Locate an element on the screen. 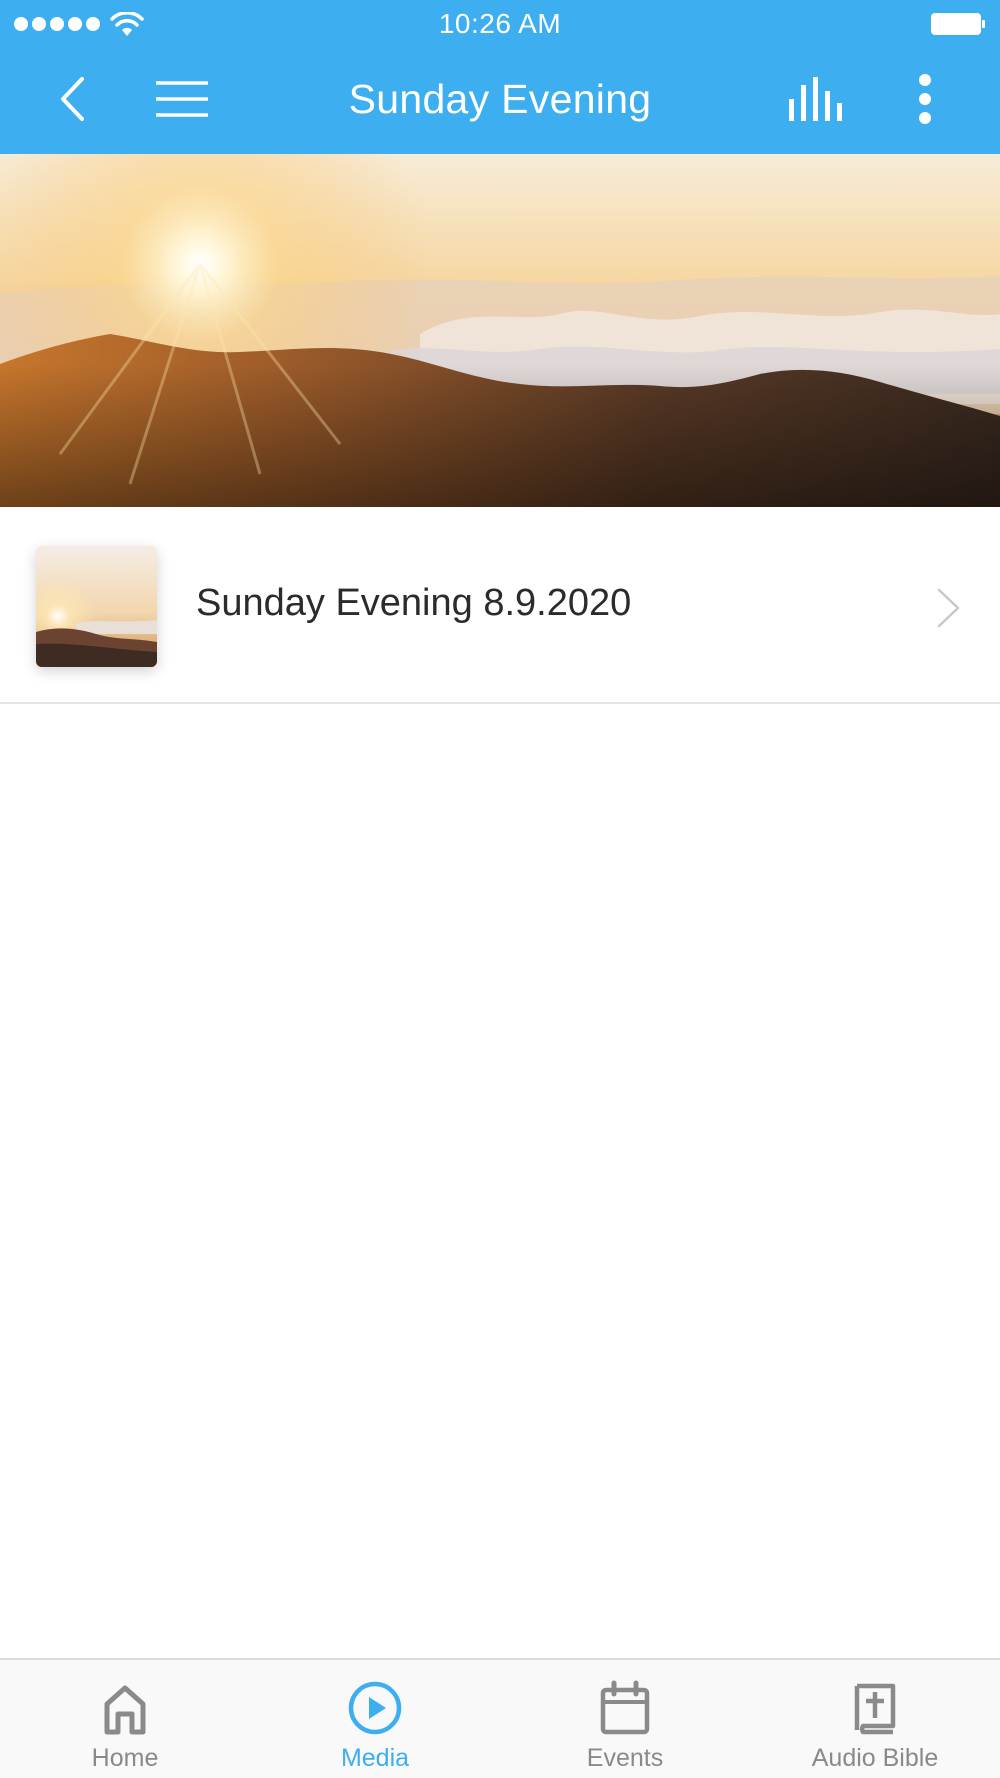 This screenshot has width=1000, height=1778. tab-events: Events is located at coordinates (625, 1719).